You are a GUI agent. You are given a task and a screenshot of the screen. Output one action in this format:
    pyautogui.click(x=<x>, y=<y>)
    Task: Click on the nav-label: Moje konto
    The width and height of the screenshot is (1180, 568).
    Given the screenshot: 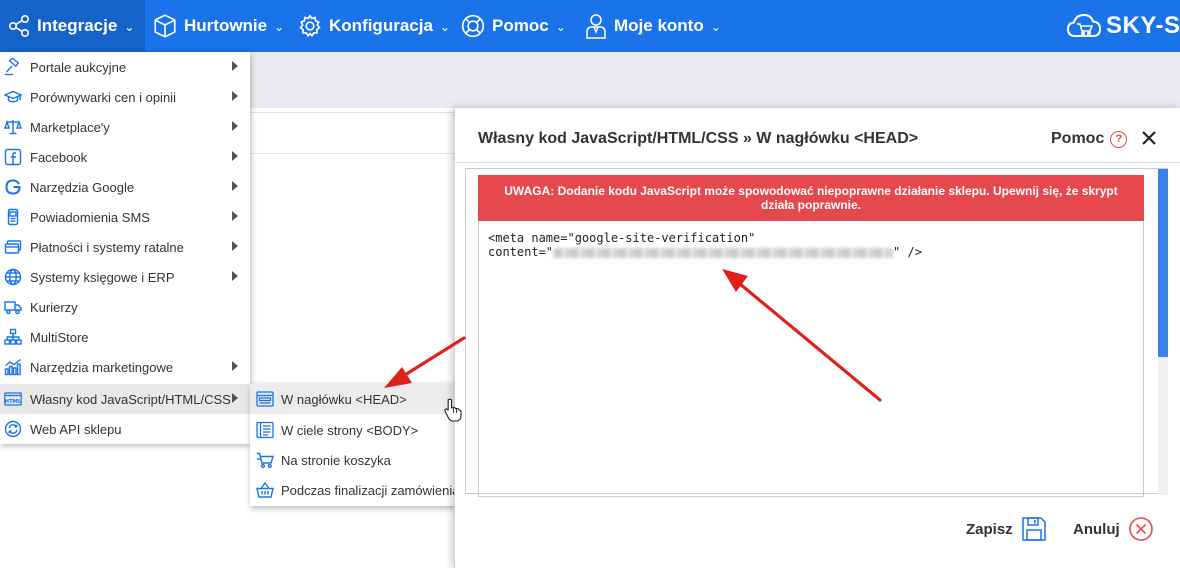 What is the action you would take?
    pyautogui.click(x=659, y=25)
    